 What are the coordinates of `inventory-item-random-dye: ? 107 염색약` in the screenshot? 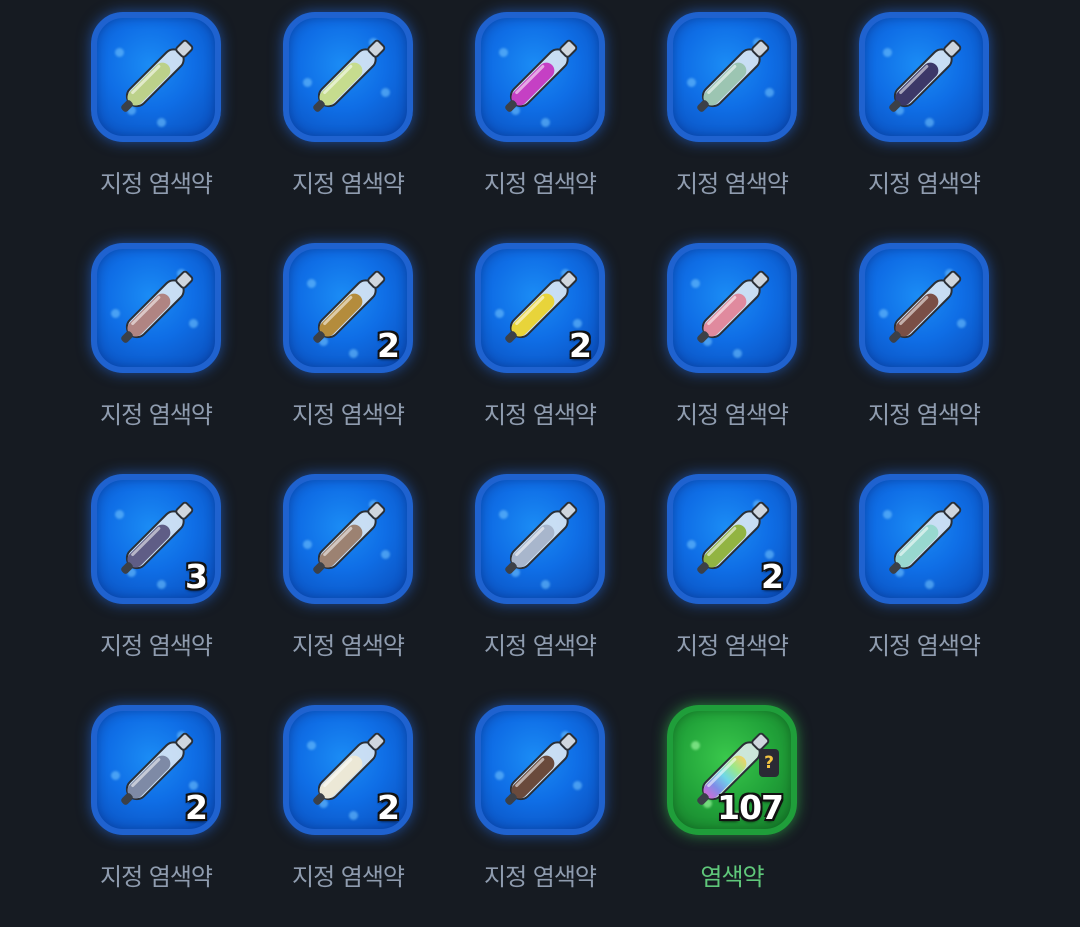 It's located at (732, 813).